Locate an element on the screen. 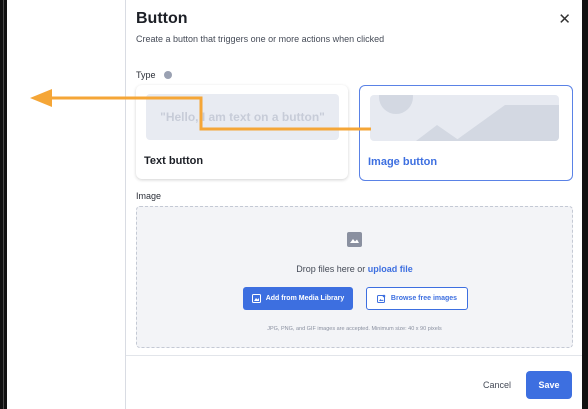 This screenshot has width=588, height=409. browse-free-images-button: Browse free images is located at coordinates (417, 298).